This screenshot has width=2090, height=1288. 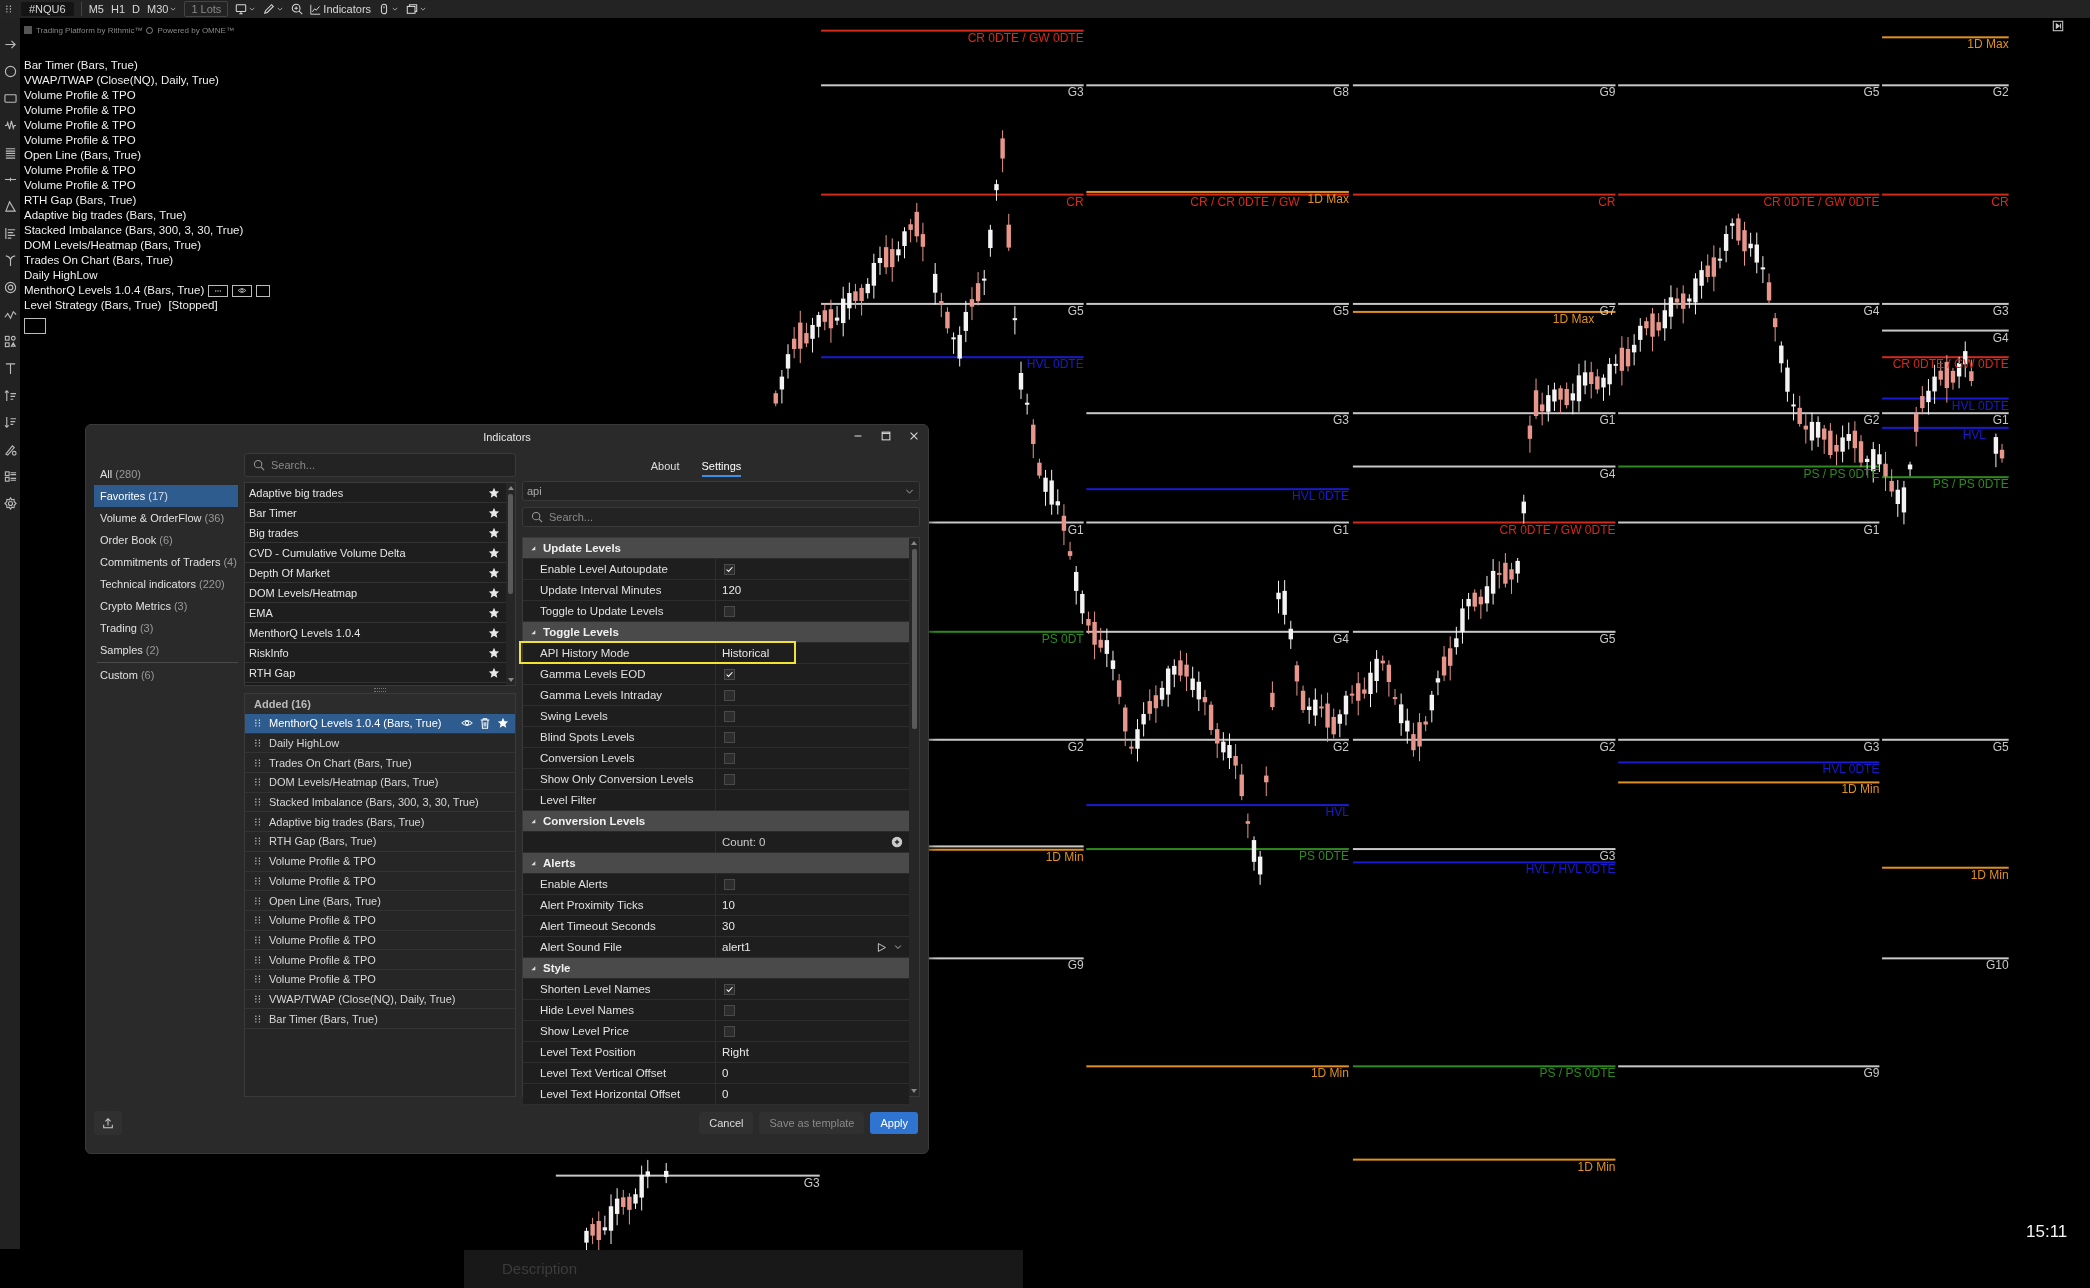 I want to click on category-item: Samples (2), so click(x=166, y=650).